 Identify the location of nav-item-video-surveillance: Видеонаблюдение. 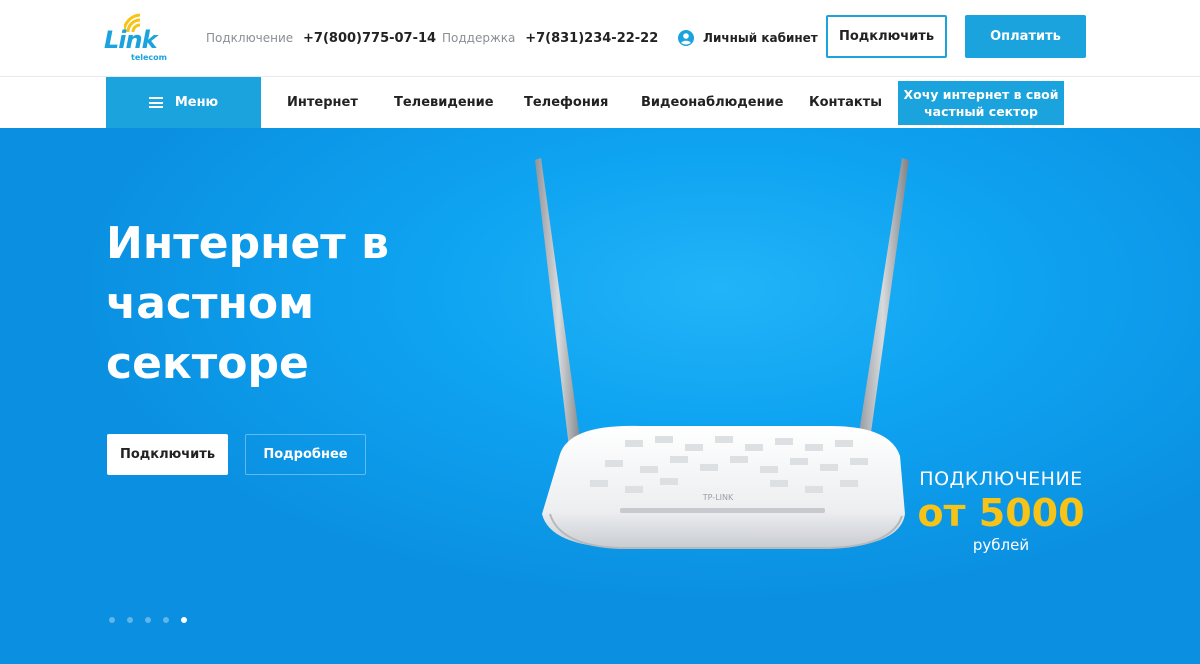
(712, 102).